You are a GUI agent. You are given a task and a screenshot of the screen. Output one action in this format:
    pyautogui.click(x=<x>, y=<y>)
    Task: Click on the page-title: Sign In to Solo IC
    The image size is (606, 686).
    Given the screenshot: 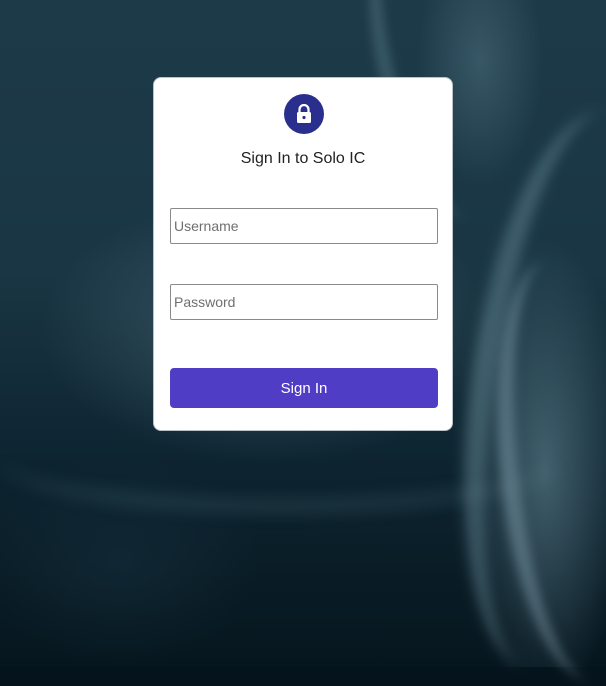 What is the action you would take?
    pyautogui.click(x=303, y=158)
    